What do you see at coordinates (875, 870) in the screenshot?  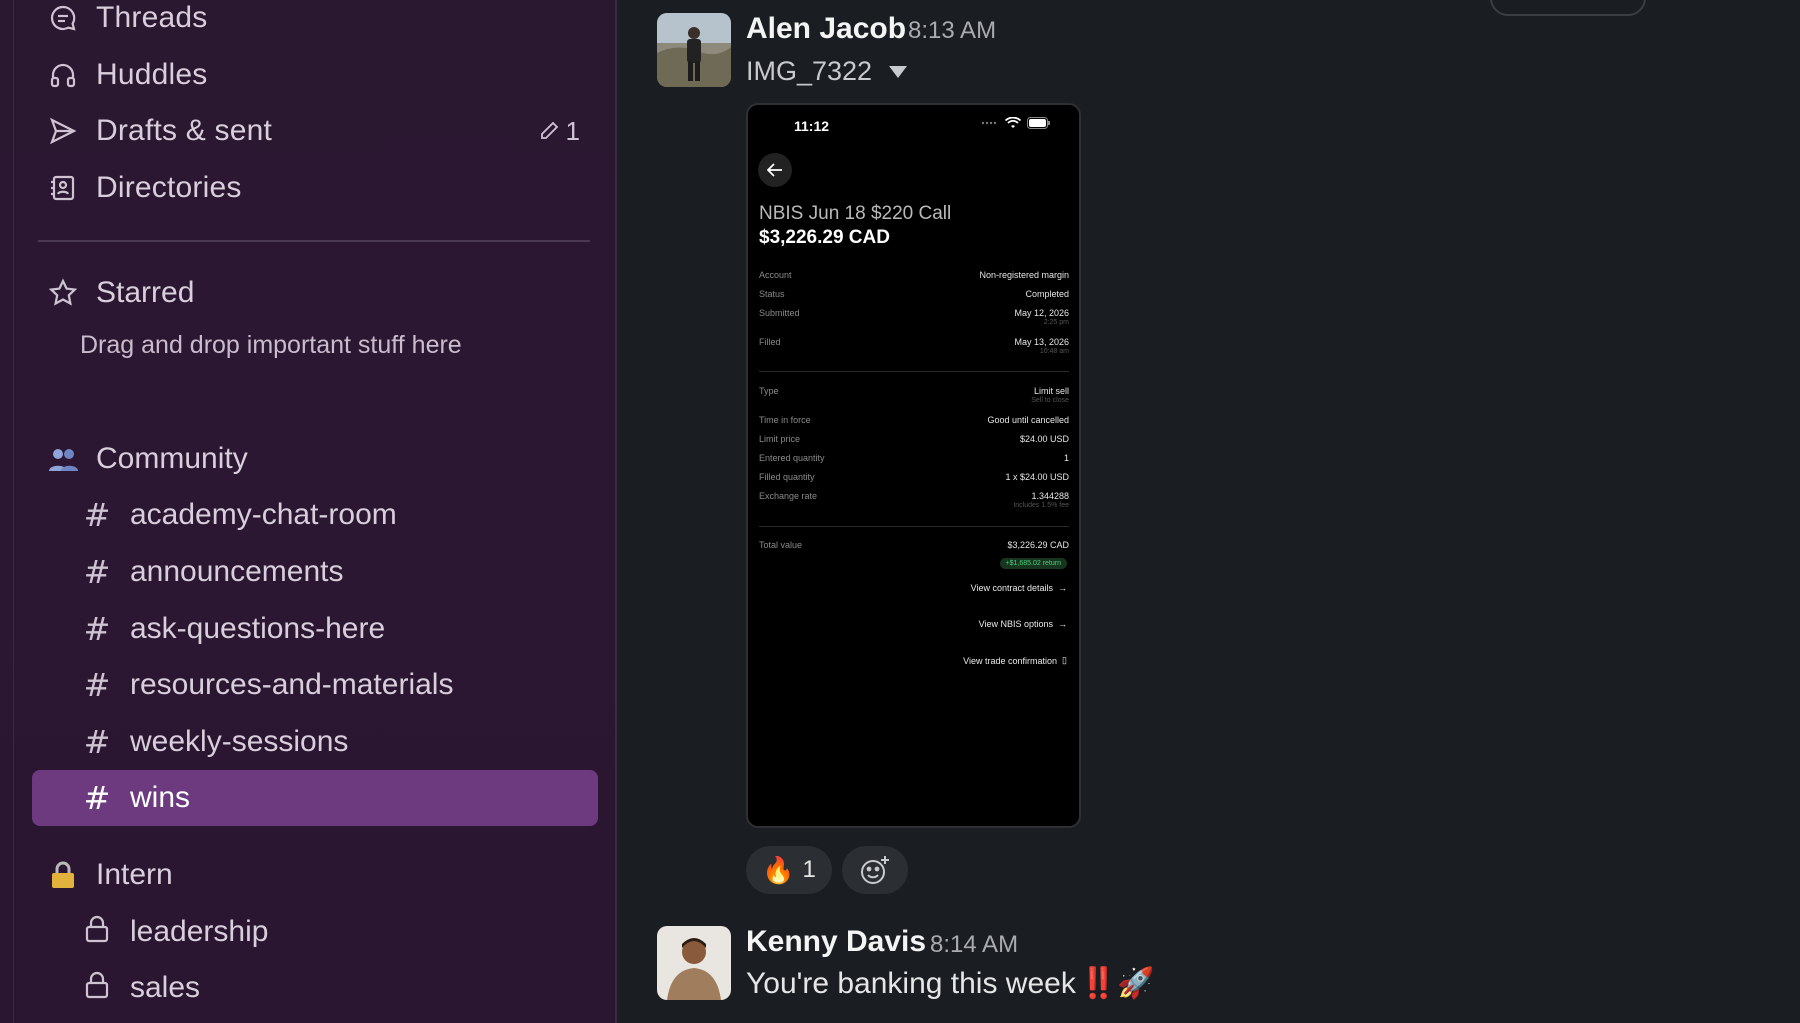 I see `add-reaction-button` at bounding box center [875, 870].